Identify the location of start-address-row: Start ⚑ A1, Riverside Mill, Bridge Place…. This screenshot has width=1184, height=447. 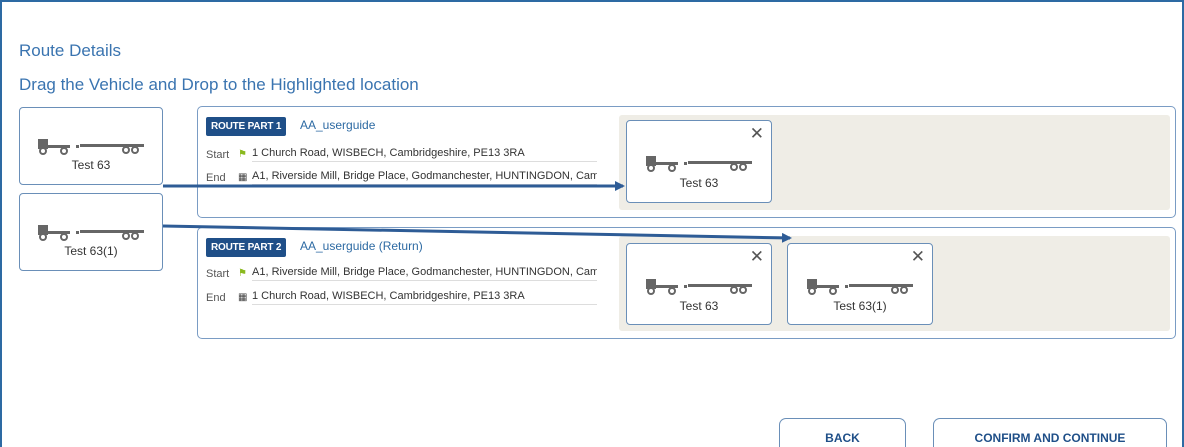
(401, 273).